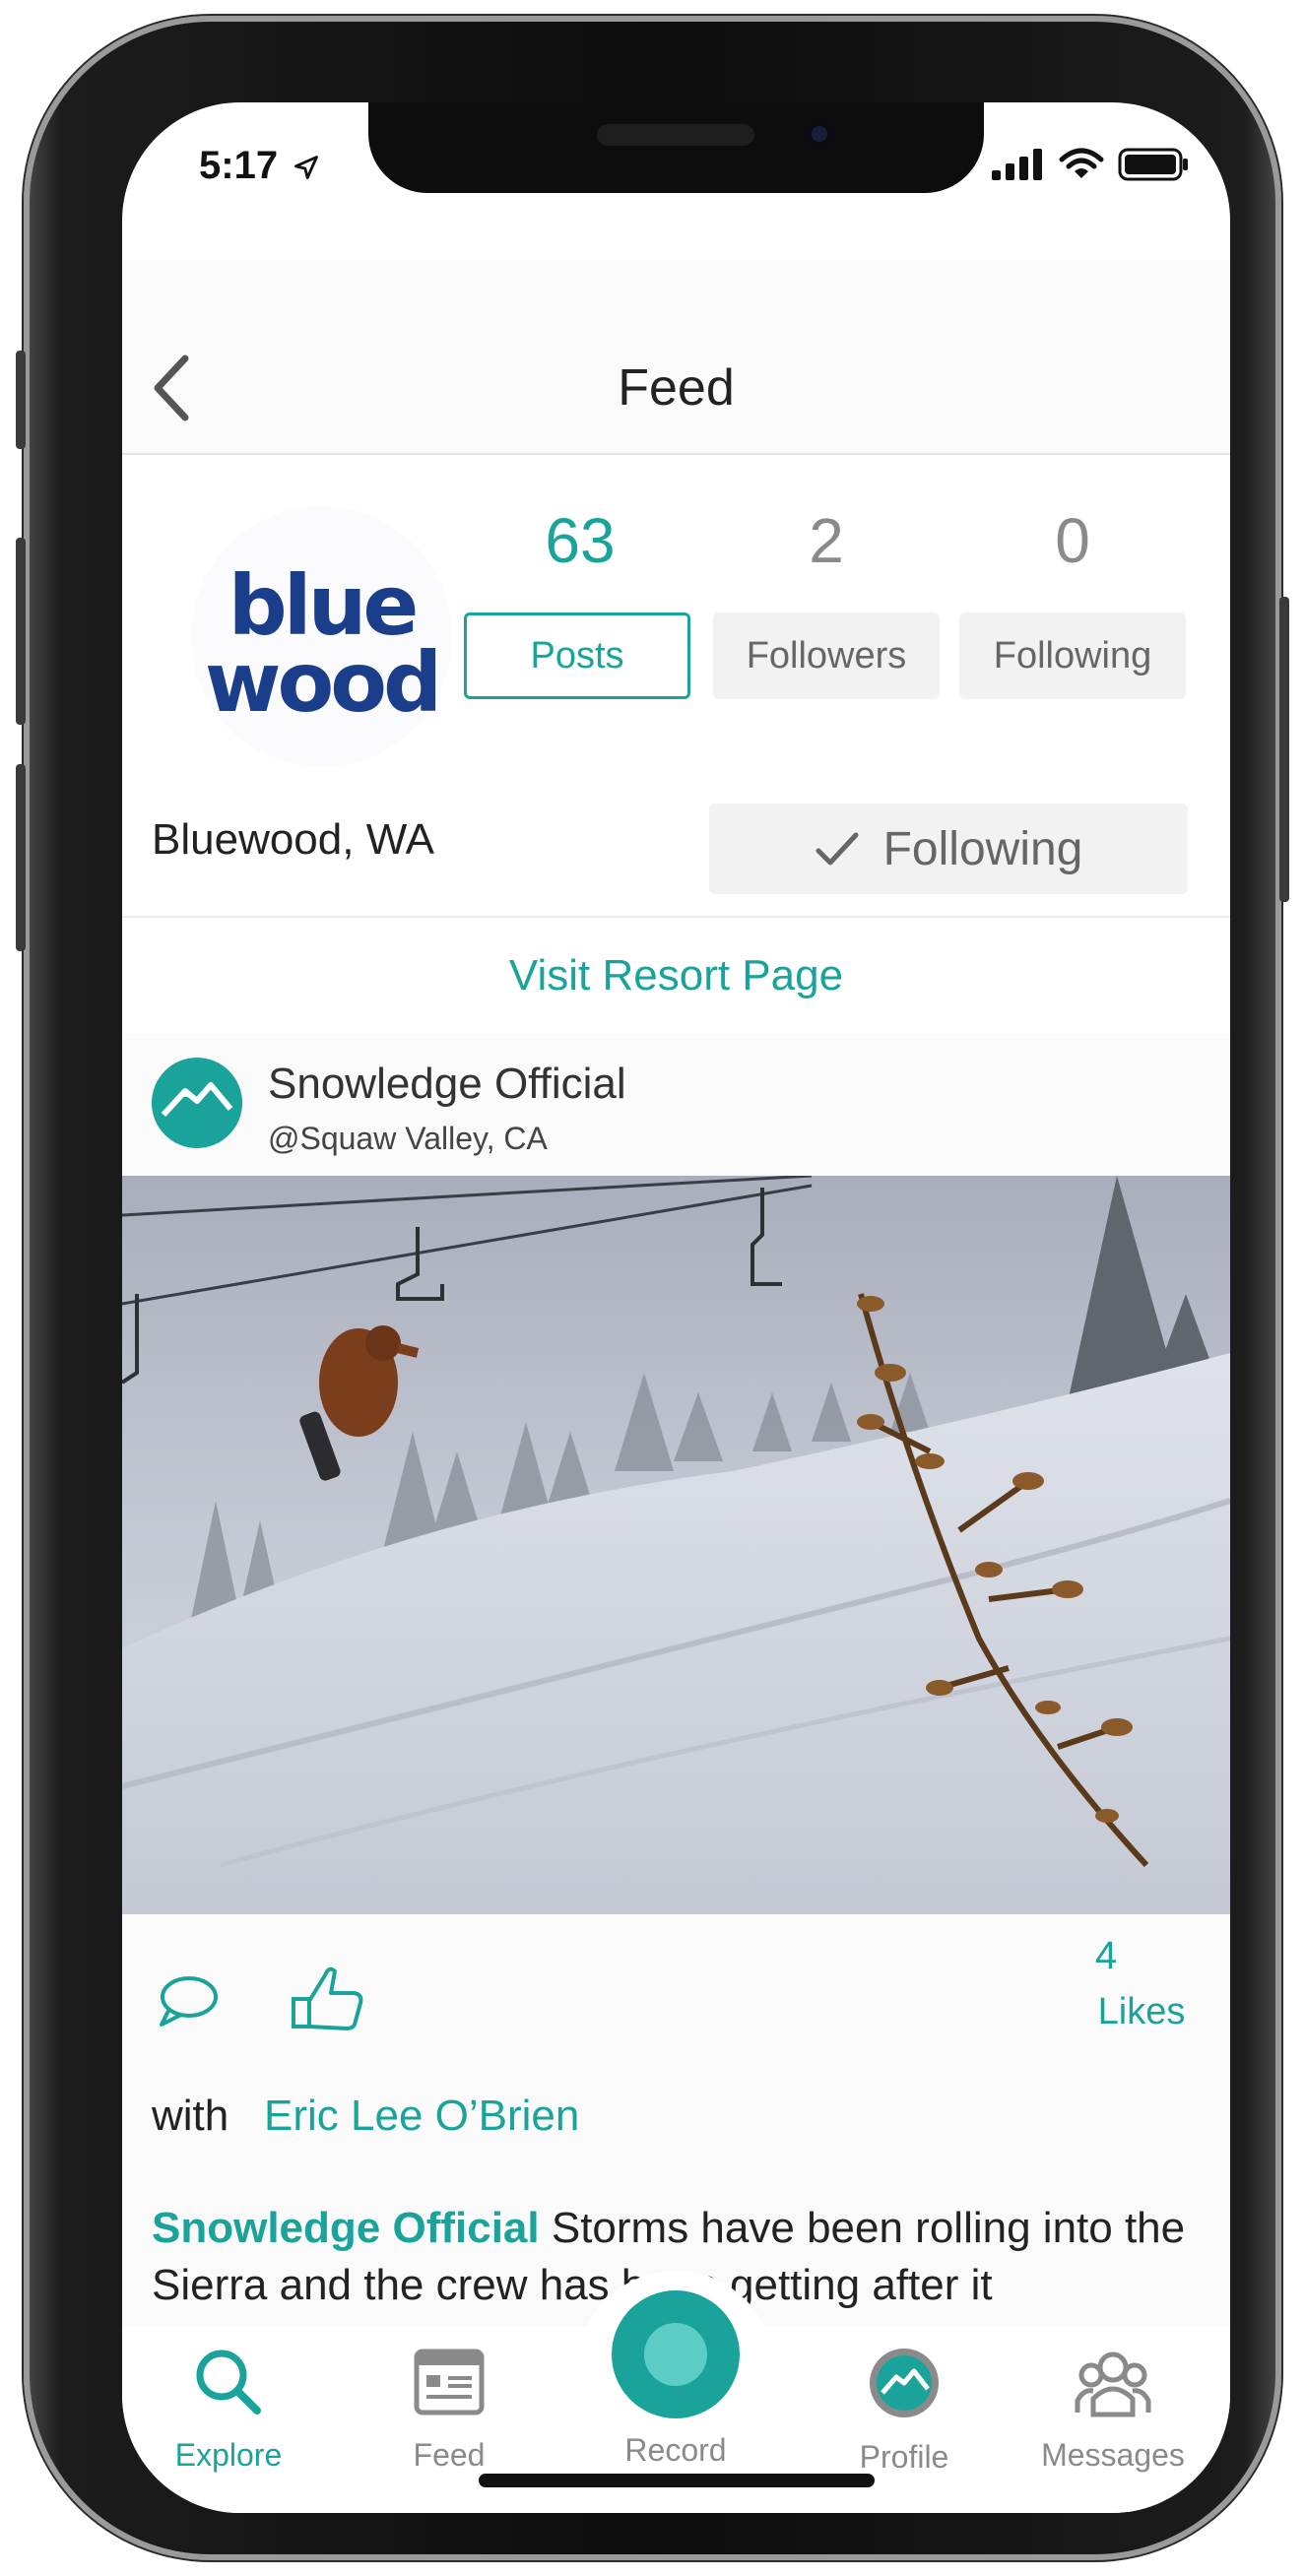 This screenshot has width=1305, height=2576. Describe the element at coordinates (837, 849) in the screenshot. I see `checkmark-icon` at that location.